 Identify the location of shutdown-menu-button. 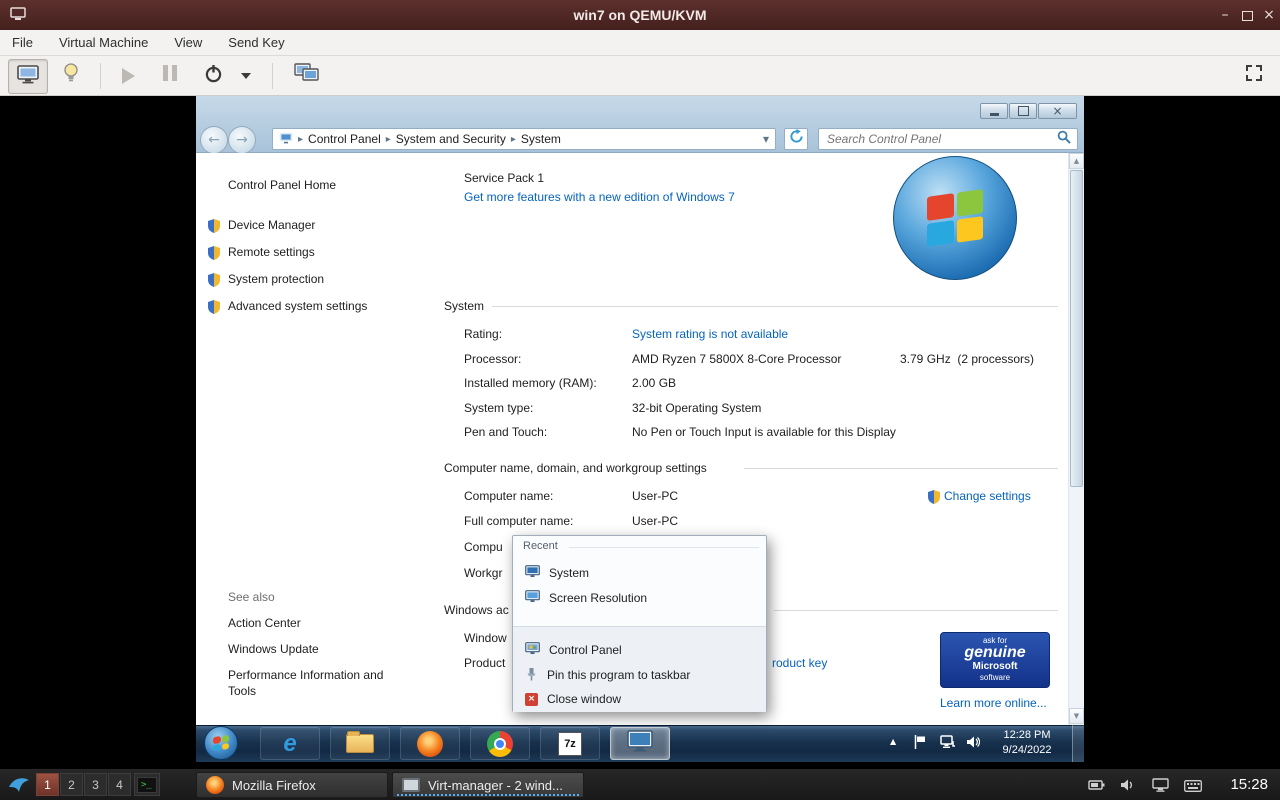
(246, 75).